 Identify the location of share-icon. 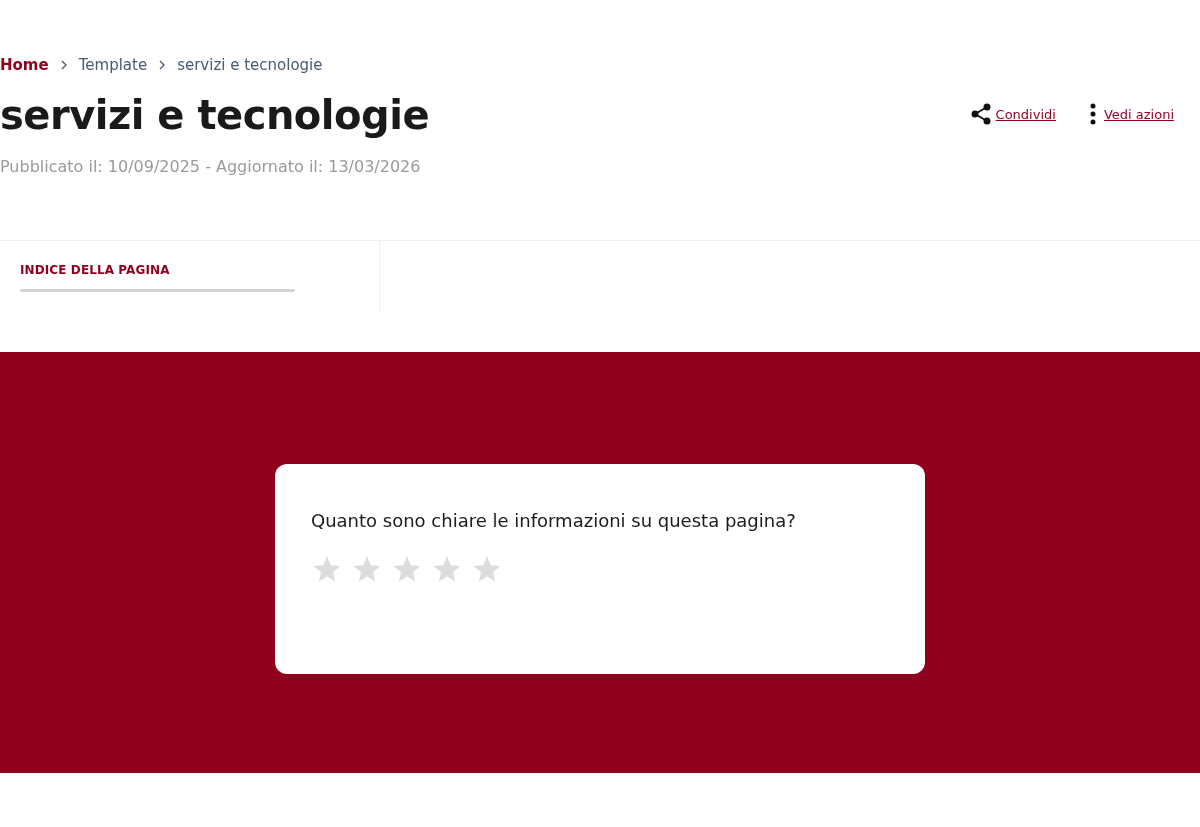
(980, 114).